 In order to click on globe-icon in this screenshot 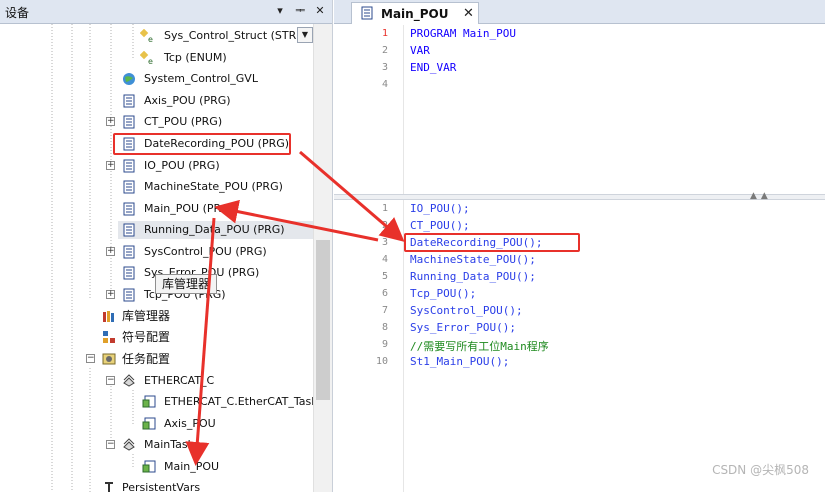, I will do `click(129, 79)`.